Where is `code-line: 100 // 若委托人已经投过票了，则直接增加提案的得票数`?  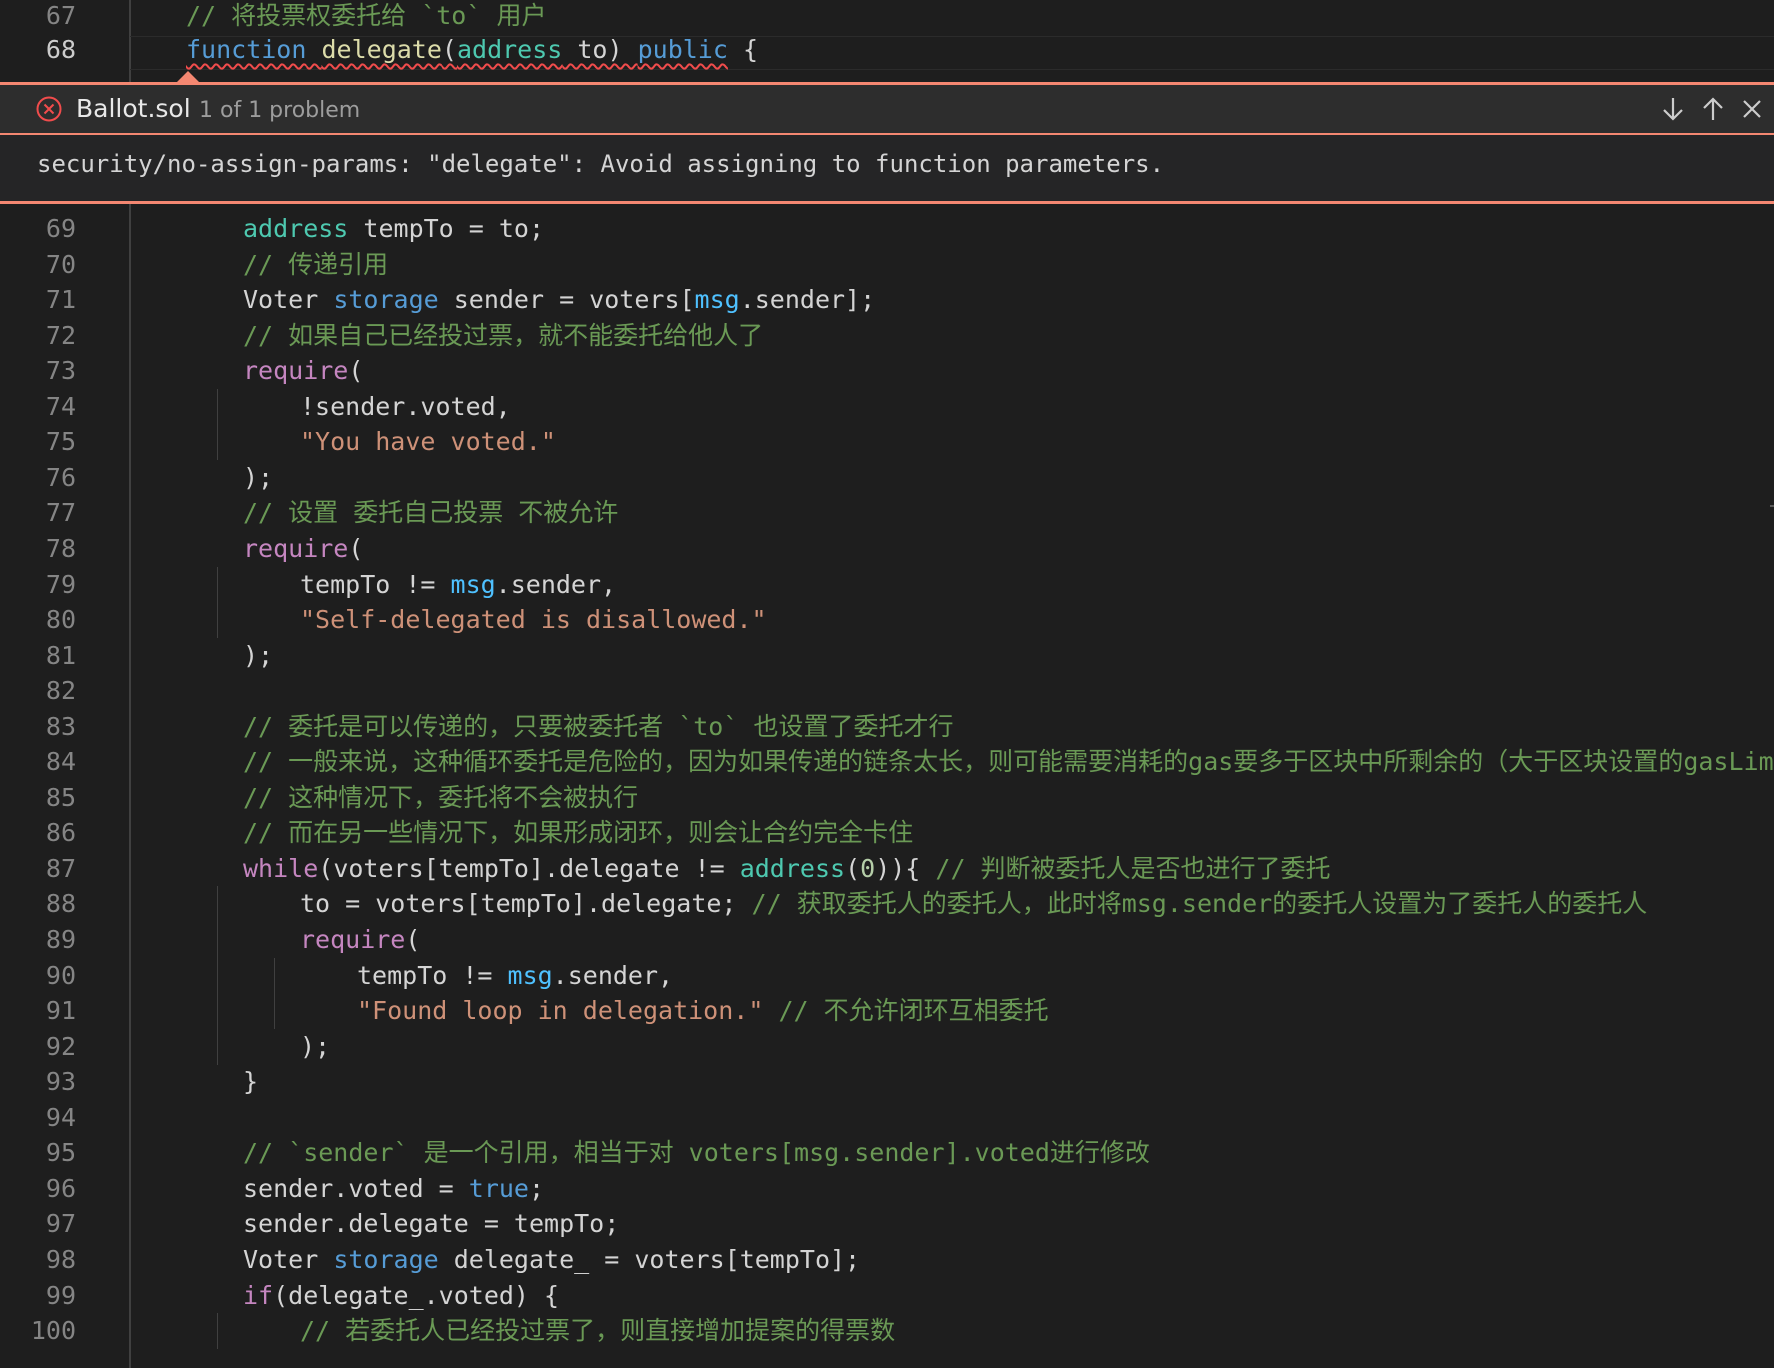
code-line: 100 // 若委托人已经投过票了，则直接增加提案的得票数 is located at coordinates (887, 1331).